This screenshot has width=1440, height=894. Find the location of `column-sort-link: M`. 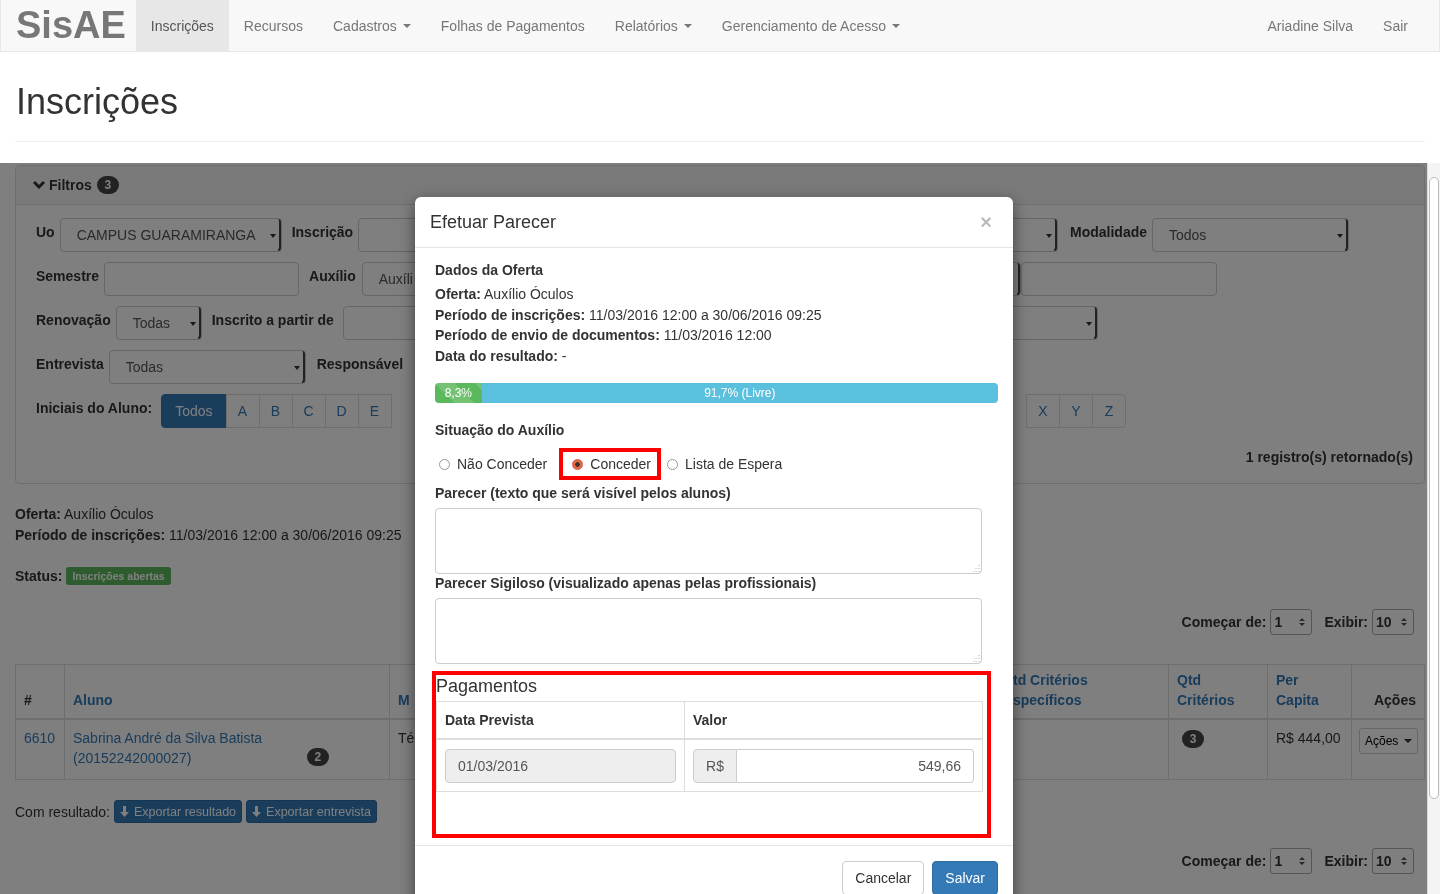

column-sort-link: M is located at coordinates (404, 700).